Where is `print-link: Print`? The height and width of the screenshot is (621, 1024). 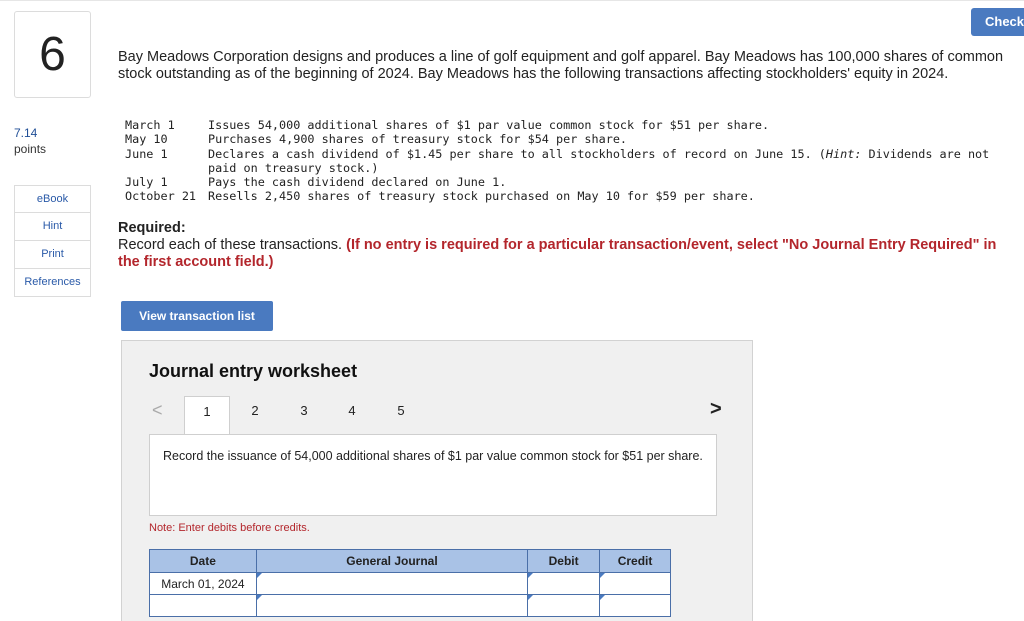 print-link: Print is located at coordinates (52, 255).